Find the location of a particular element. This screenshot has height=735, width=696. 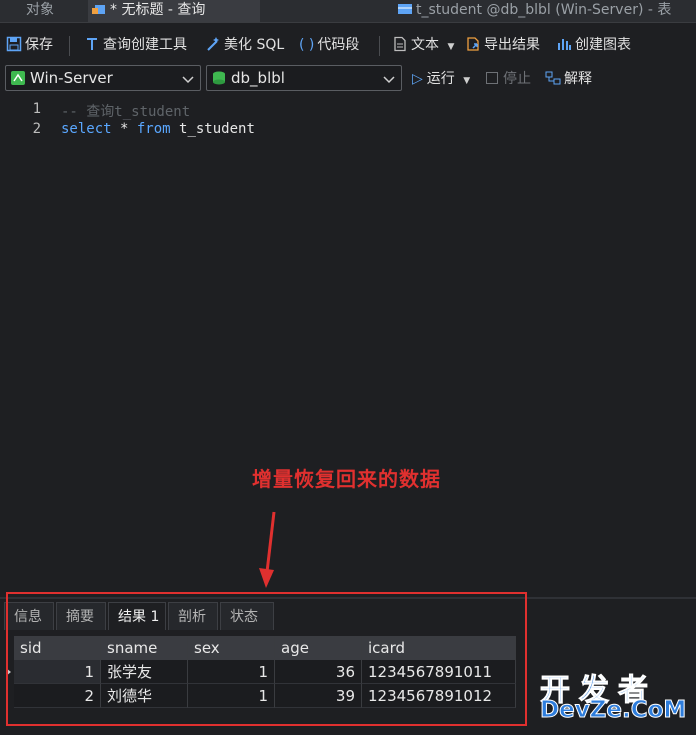

connection-toolbar: Win-Server db_blbl ▷ 运行 ▼ 停止 解释 is located at coordinates (348, 79).